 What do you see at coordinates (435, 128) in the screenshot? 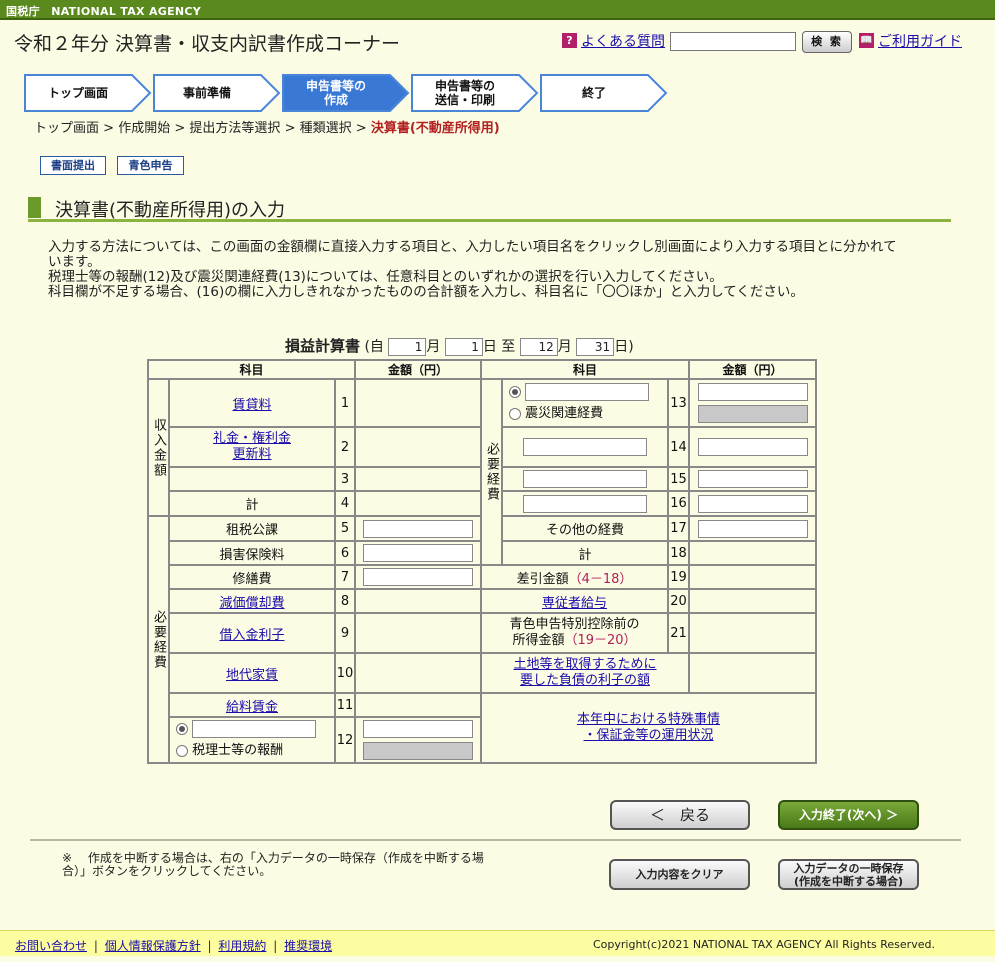
I see `breadcrumb-current: 決算書(不動産所得用)` at bounding box center [435, 128].